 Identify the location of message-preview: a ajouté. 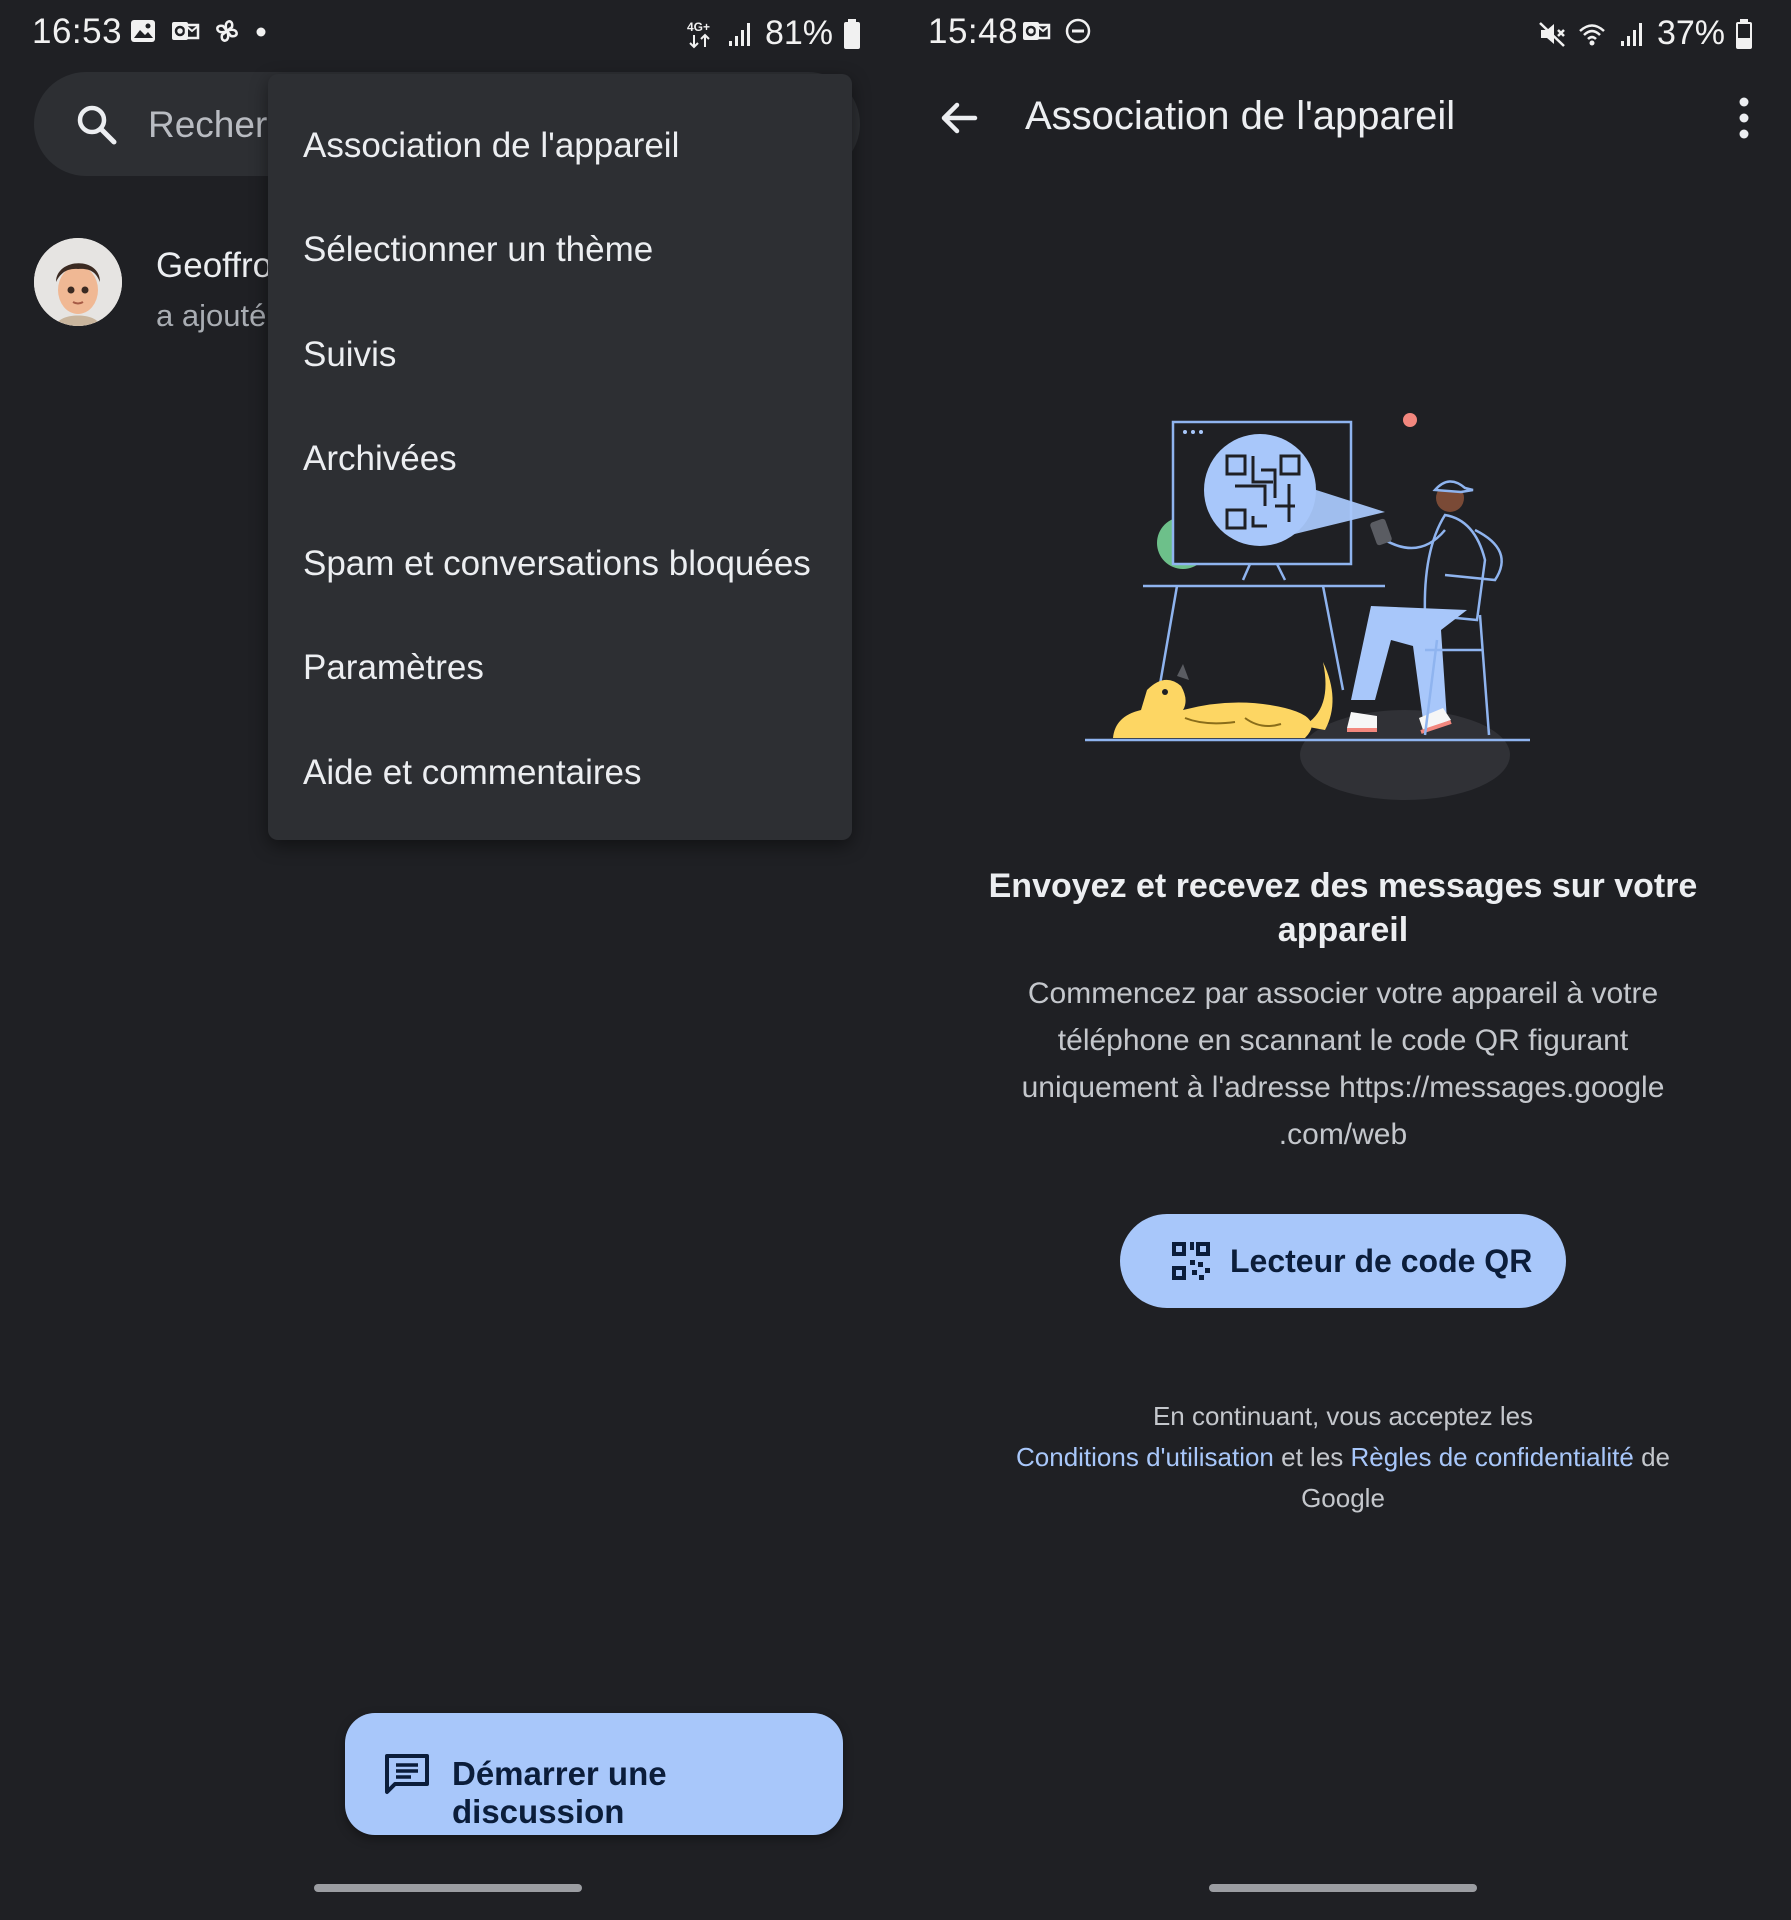
(211, 315).